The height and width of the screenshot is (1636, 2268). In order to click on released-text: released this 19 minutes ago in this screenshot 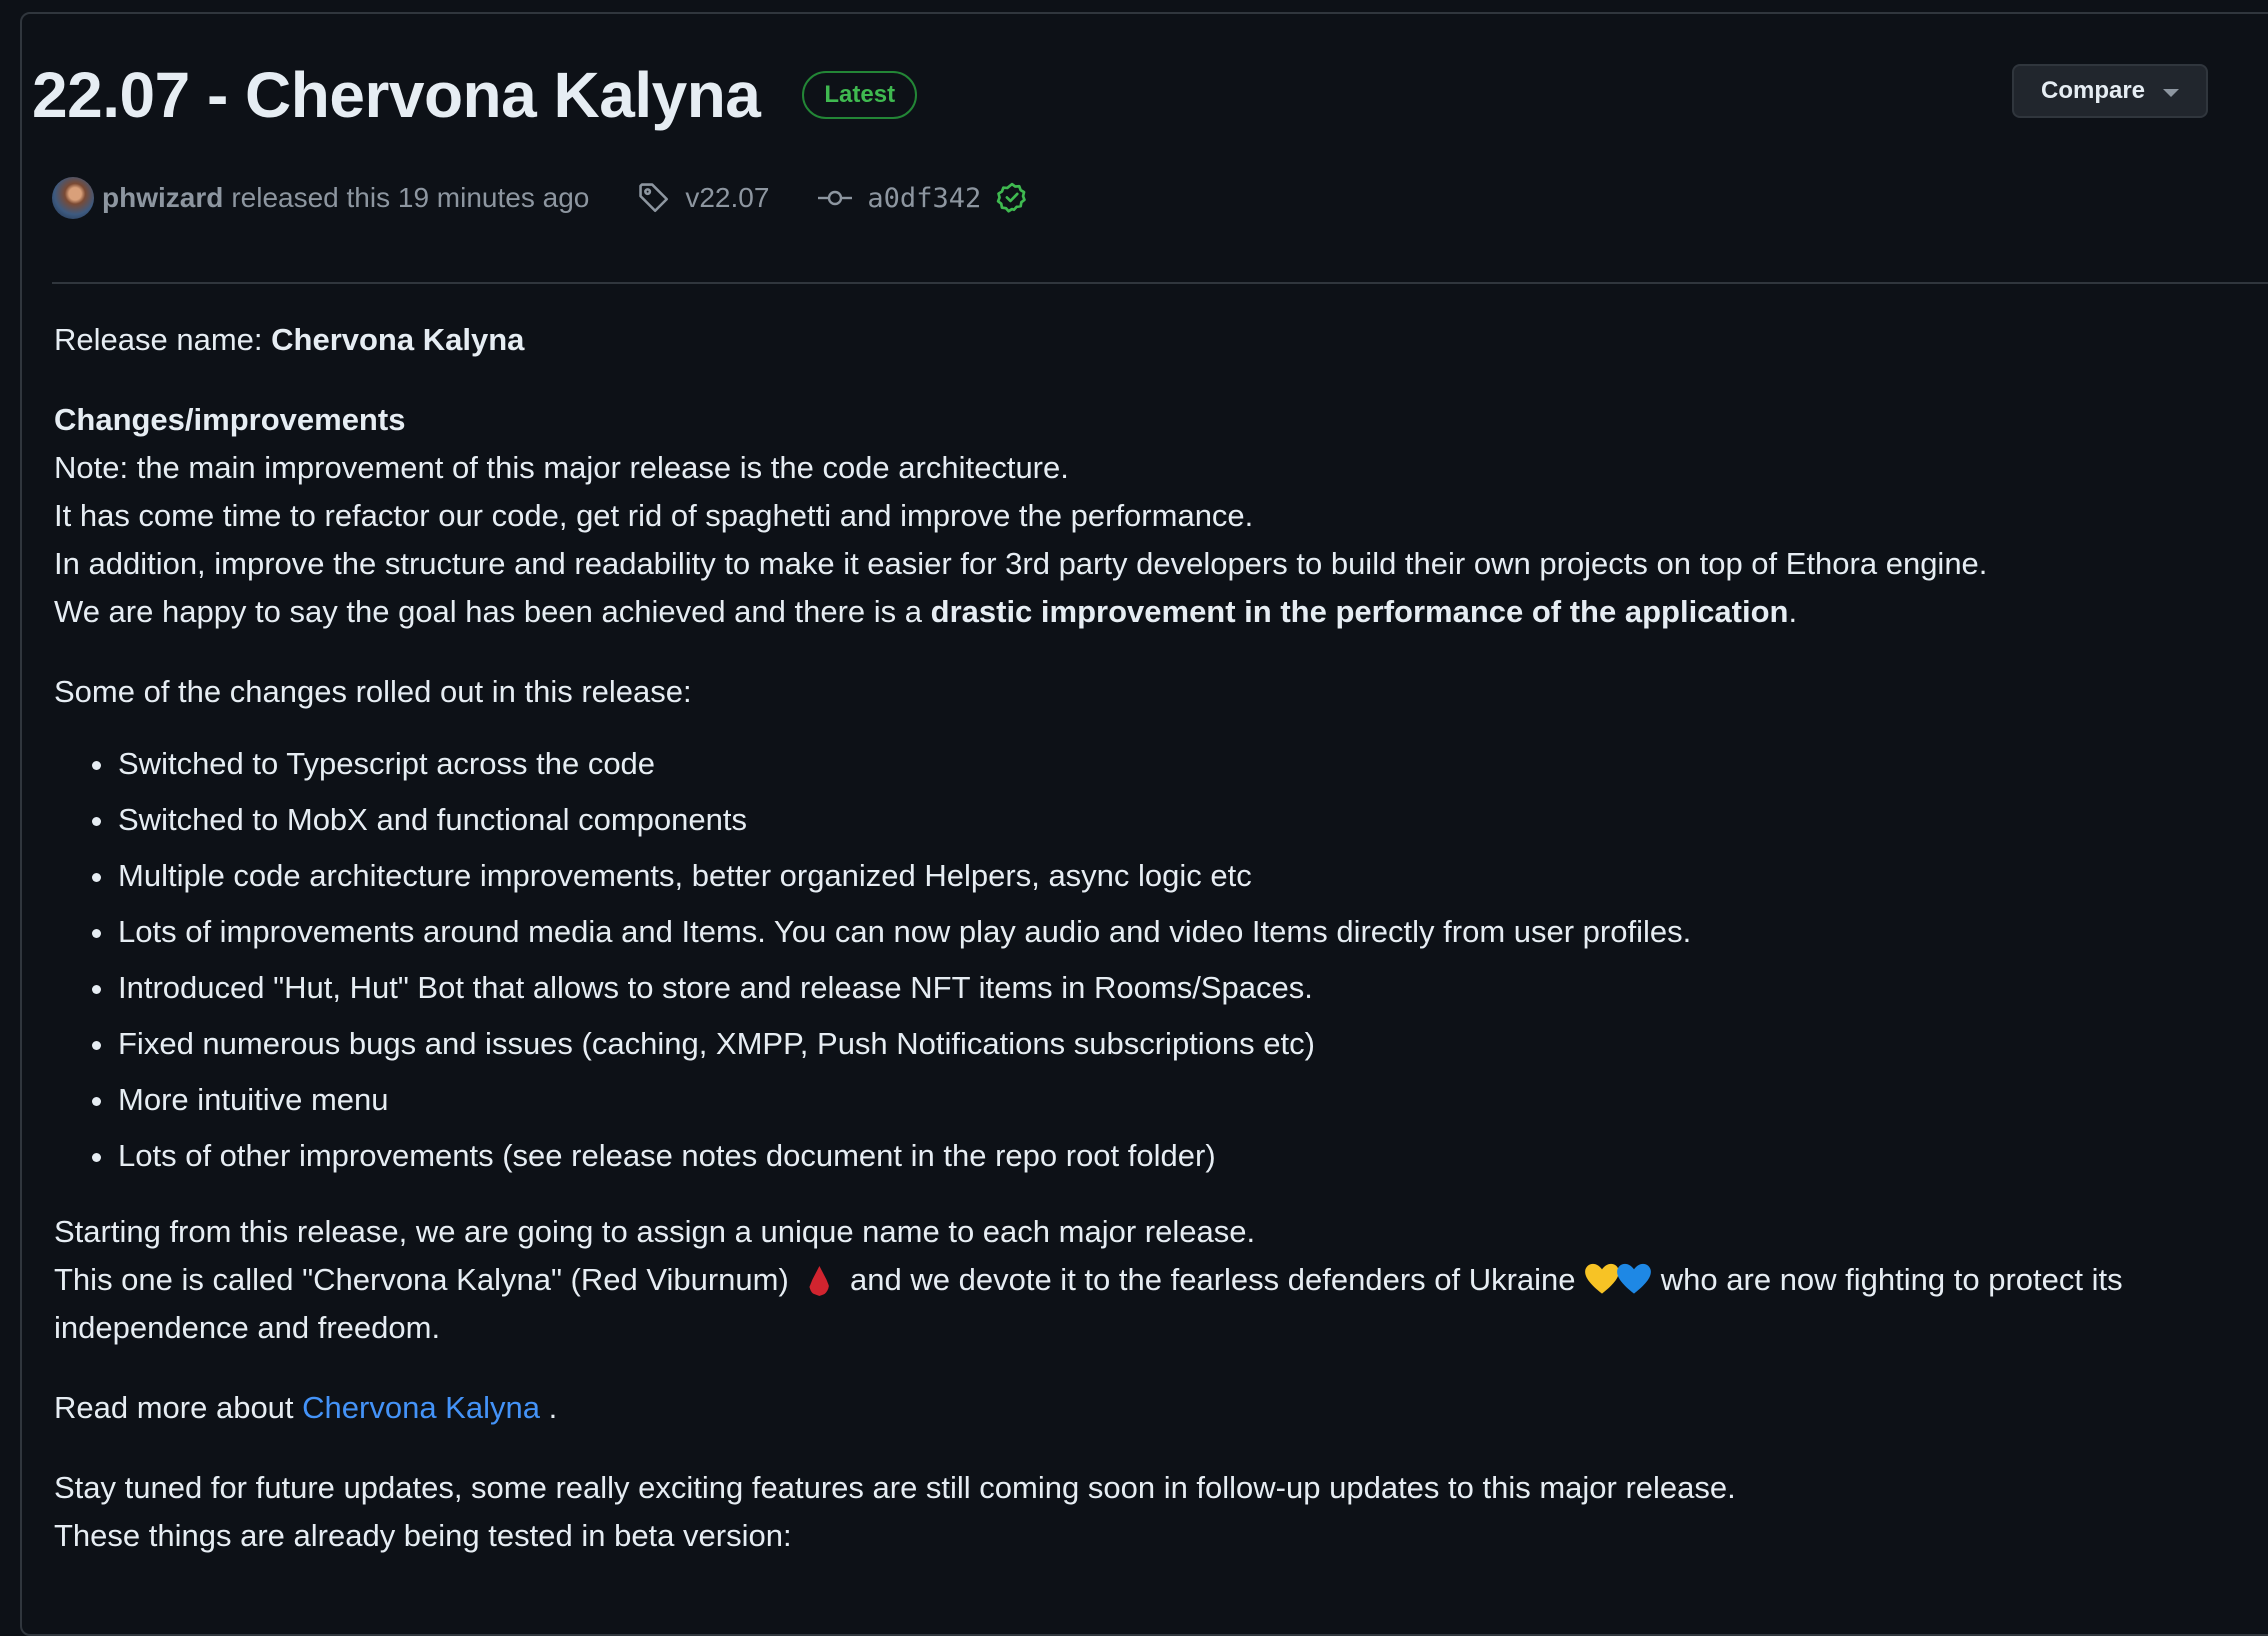, I will do `click(410, 197)`.